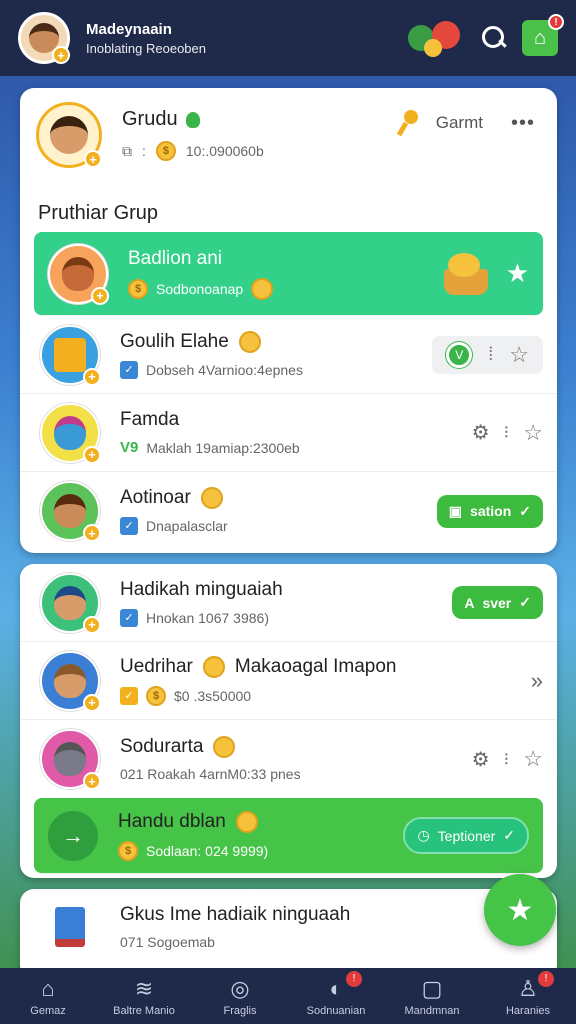  What do you see at coordinates (276, 354) in the screenshot?
I see `list-item-text: Goulih Elahe ✓ Dobseh 4Varnioo:4epnes` at bounding box center [276, 354].